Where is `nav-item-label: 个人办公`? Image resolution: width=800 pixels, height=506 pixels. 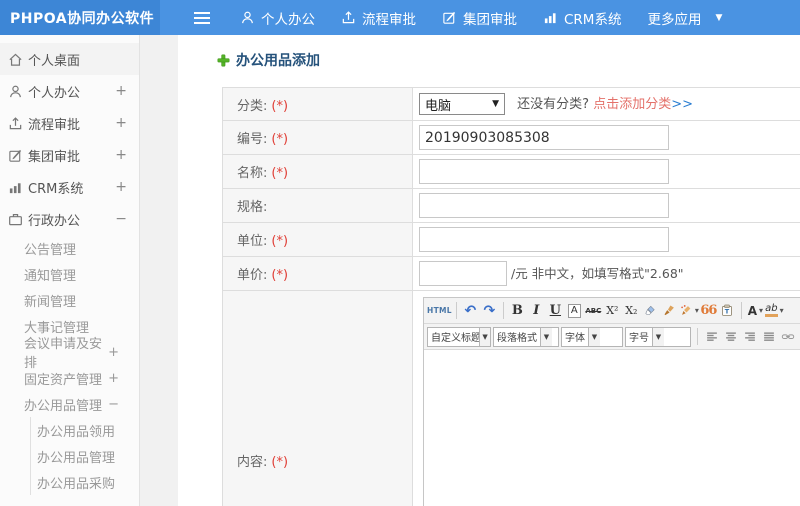
nav-item-label: 个人办公 is located at coordinates (288, 19).